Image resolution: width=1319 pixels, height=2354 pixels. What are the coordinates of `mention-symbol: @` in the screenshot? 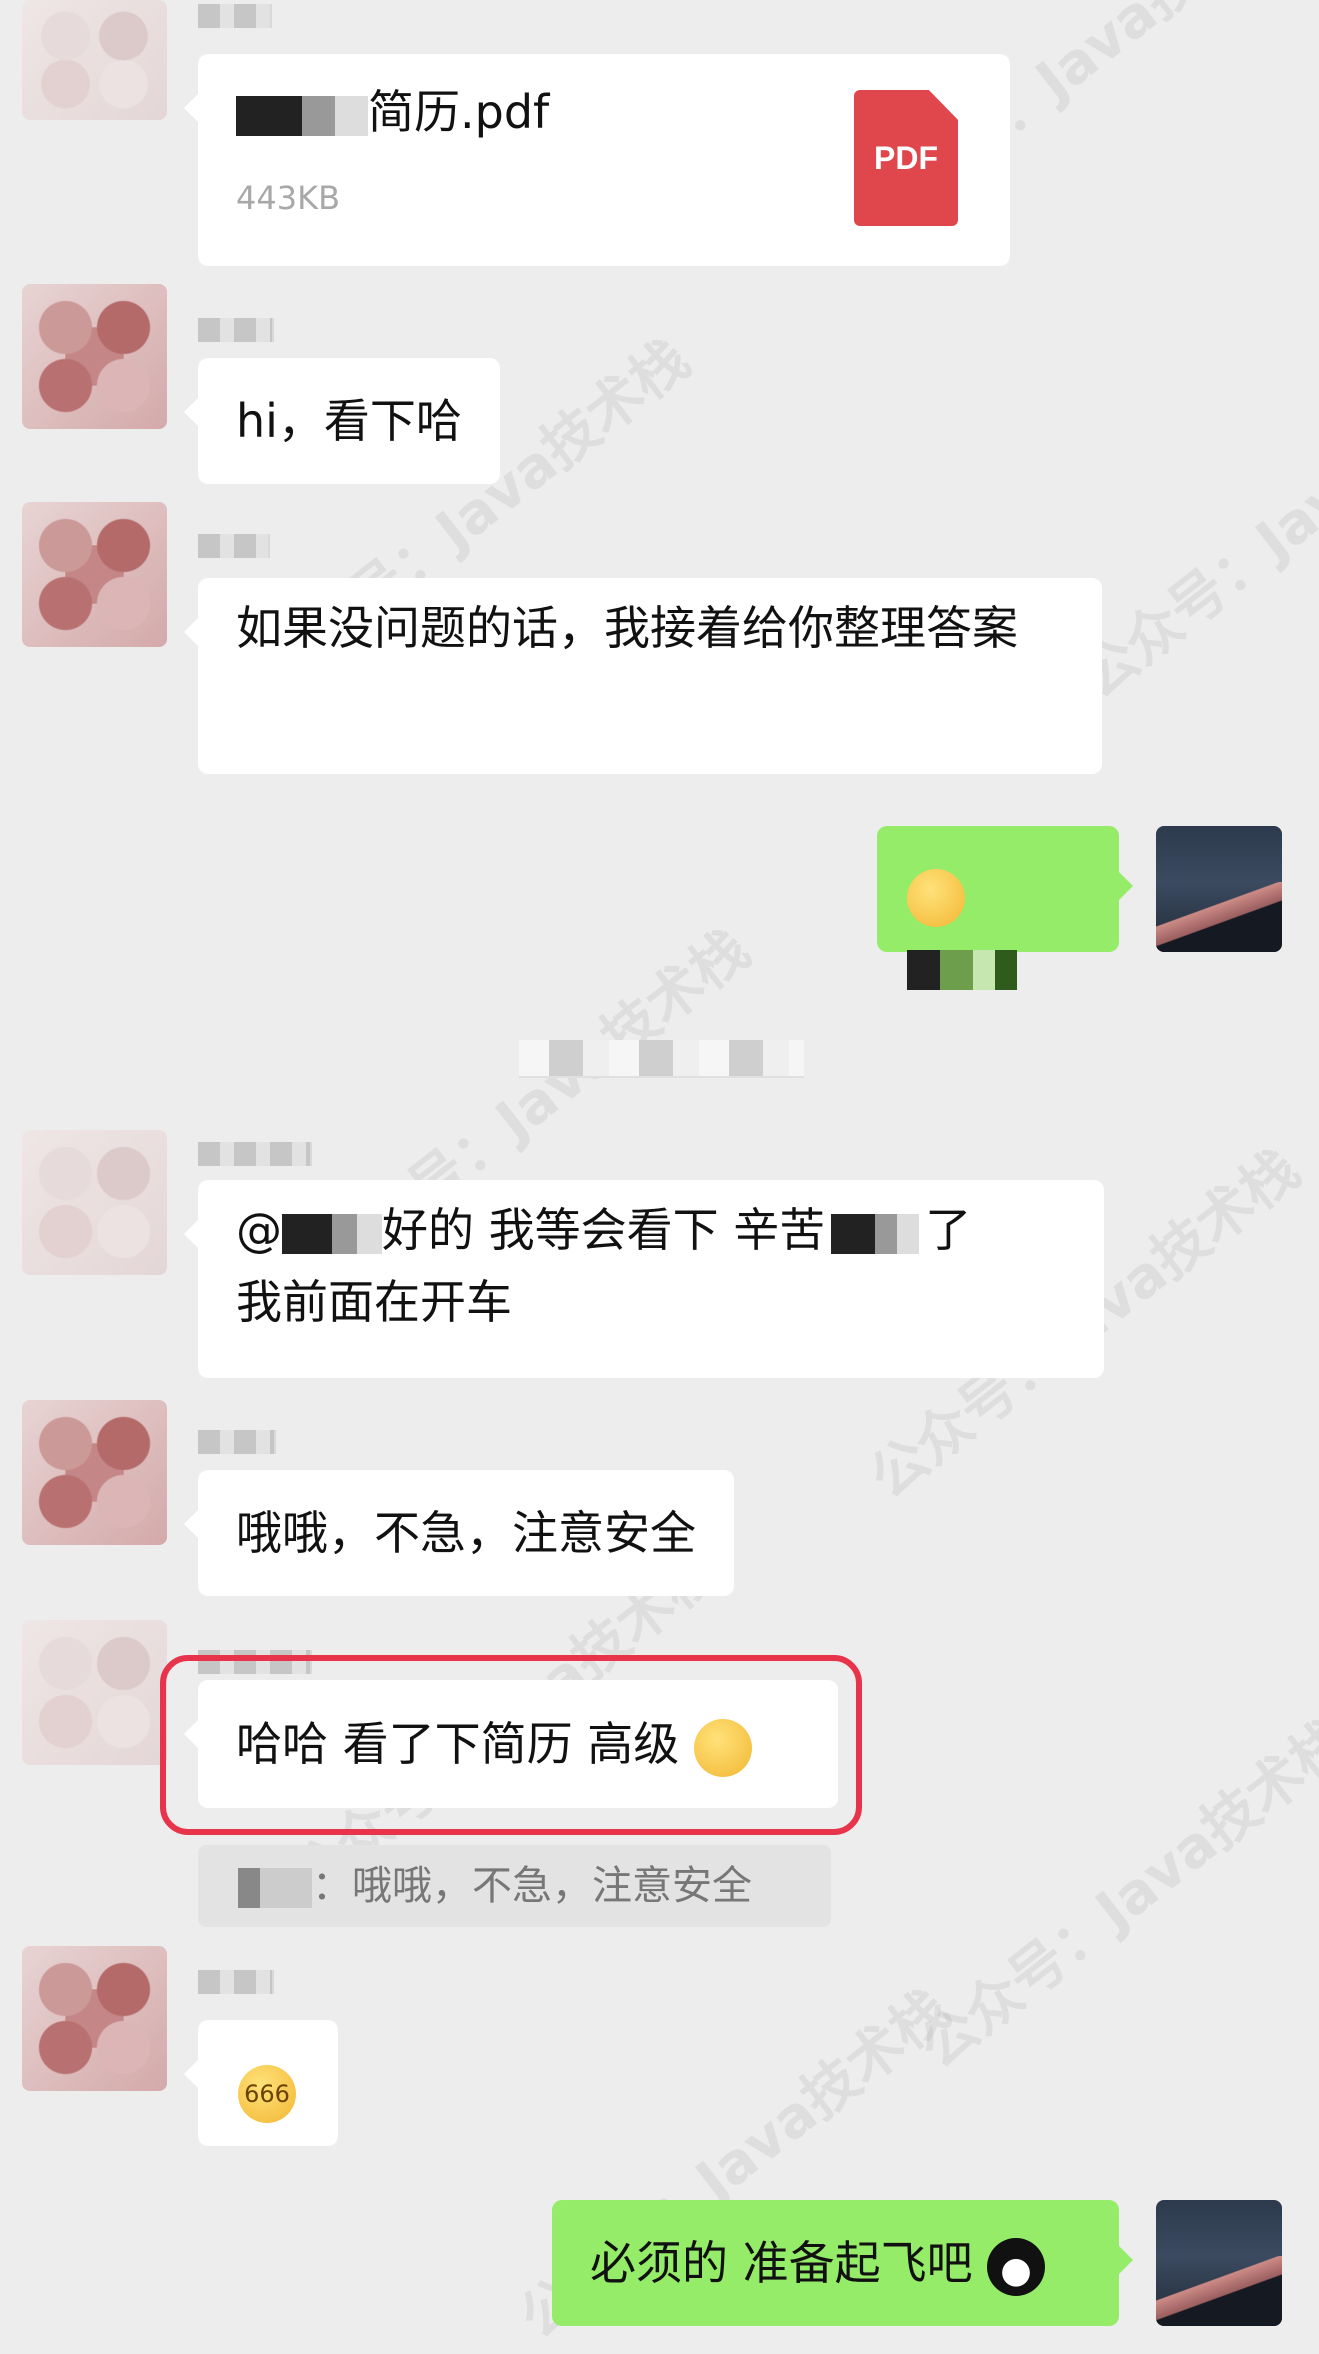 It's located at (259, 1230).